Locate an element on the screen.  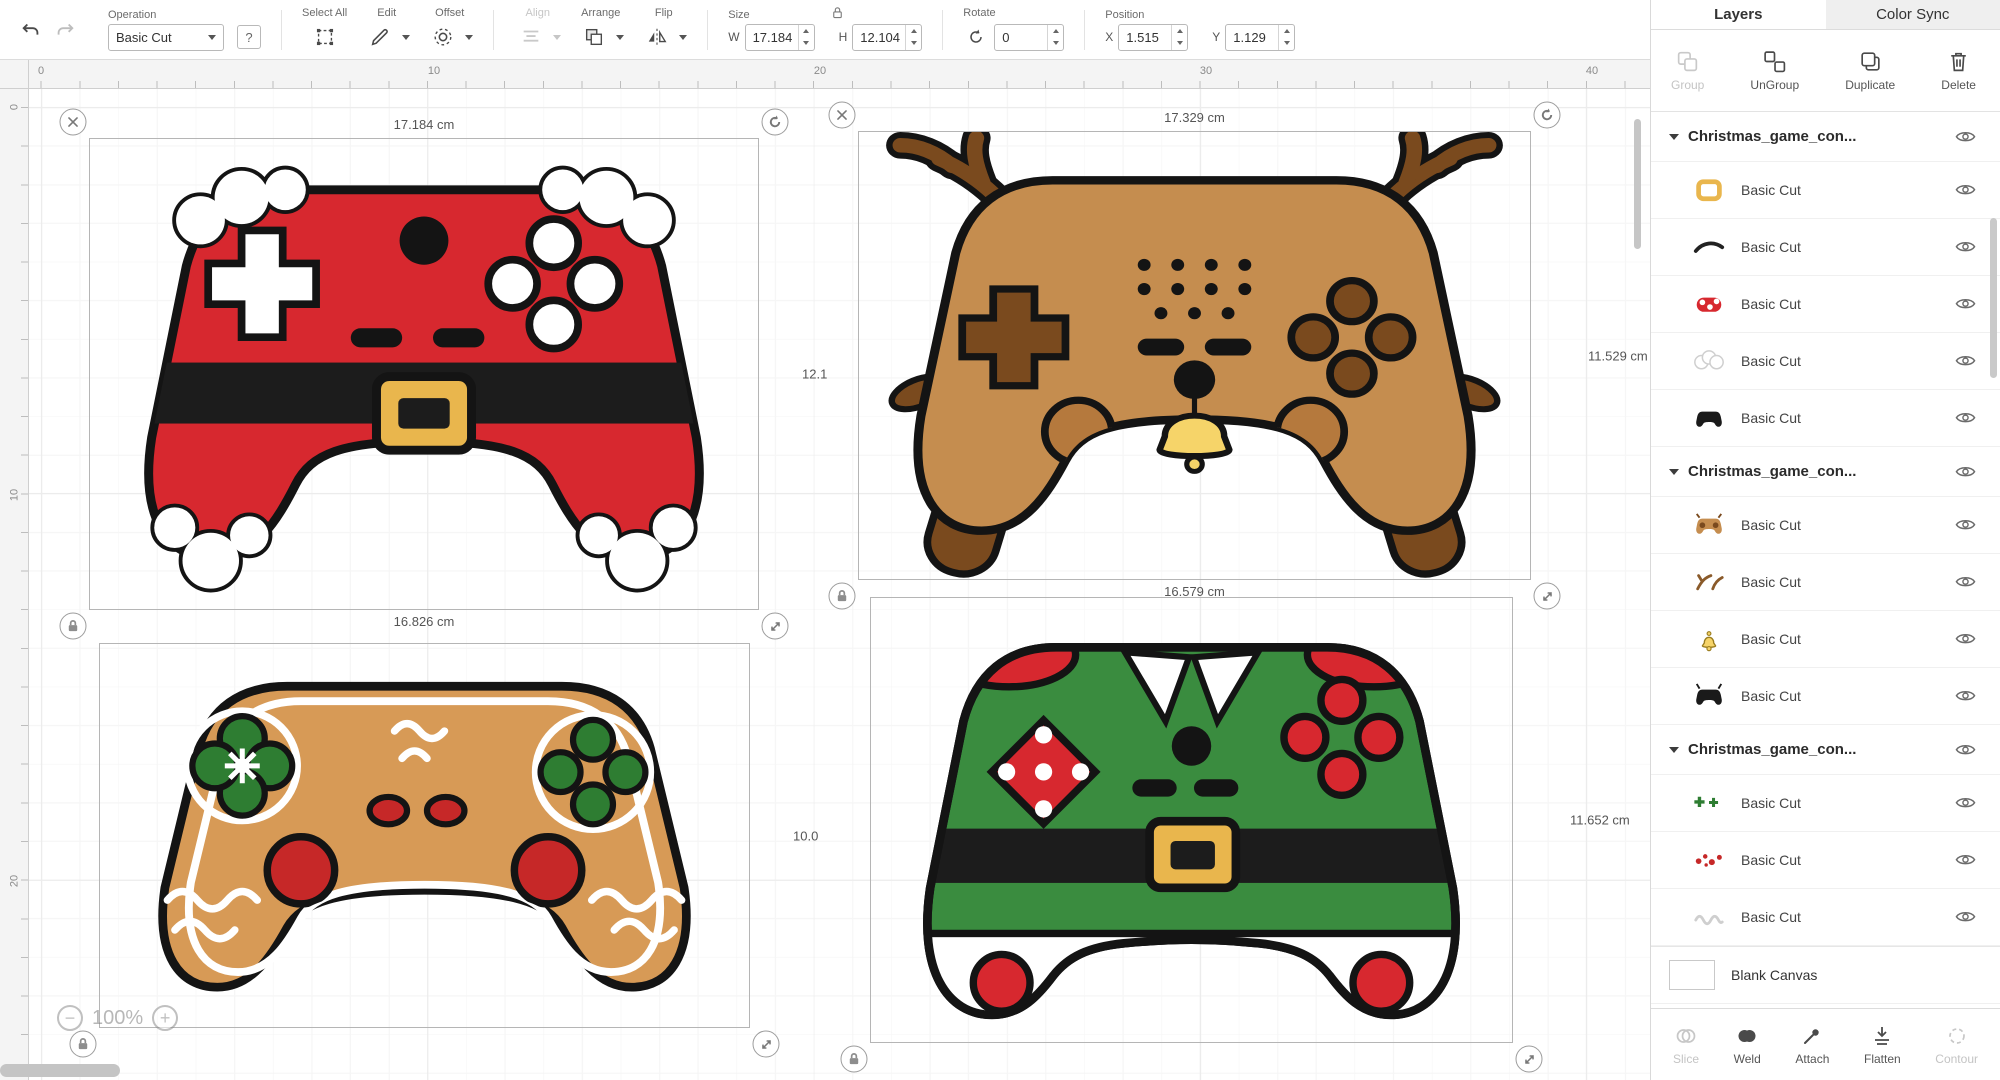
x-stepper is located at coordinates (1179, 37).